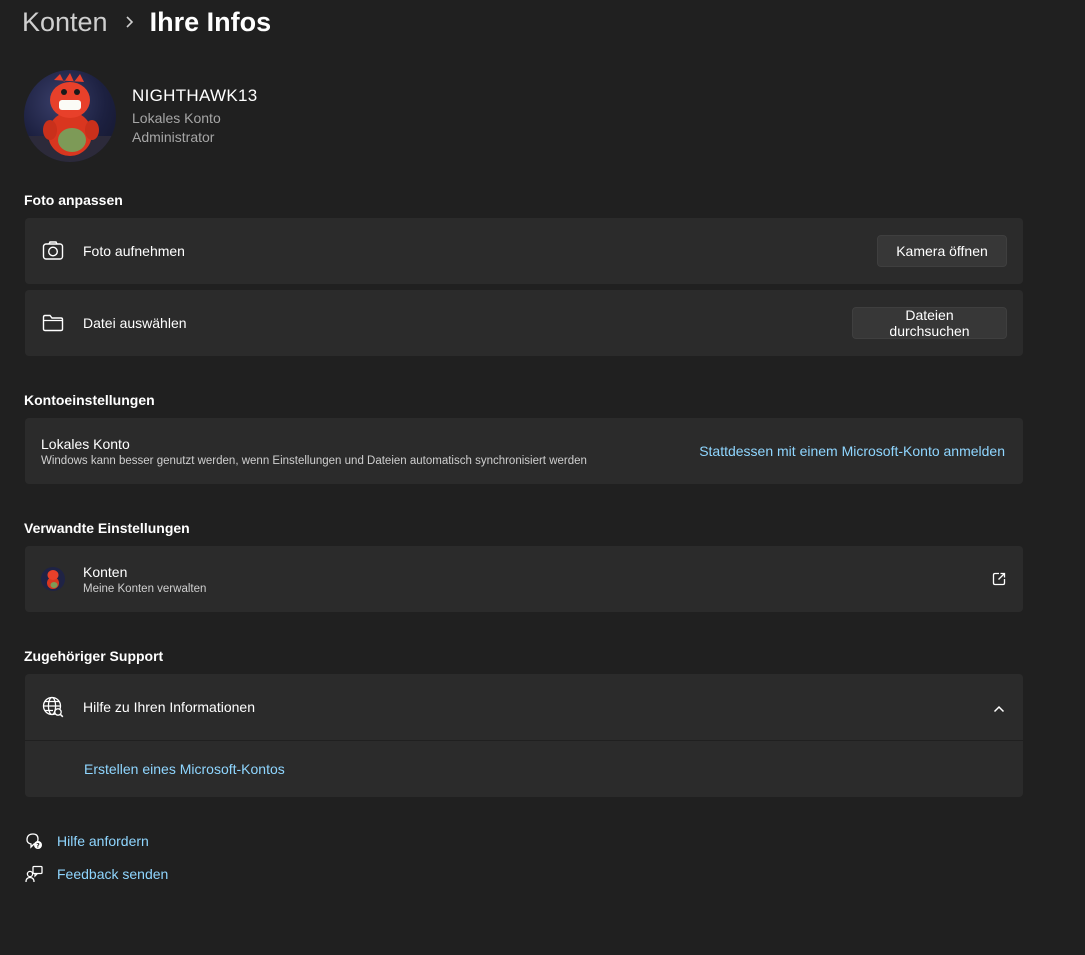 Image resolution: width=1085 pixels, height=955 pixels. Describe the element at coordinates (942, 251) in the screenshot. I see `open-camera-button: Kamera öffnen` at that location.